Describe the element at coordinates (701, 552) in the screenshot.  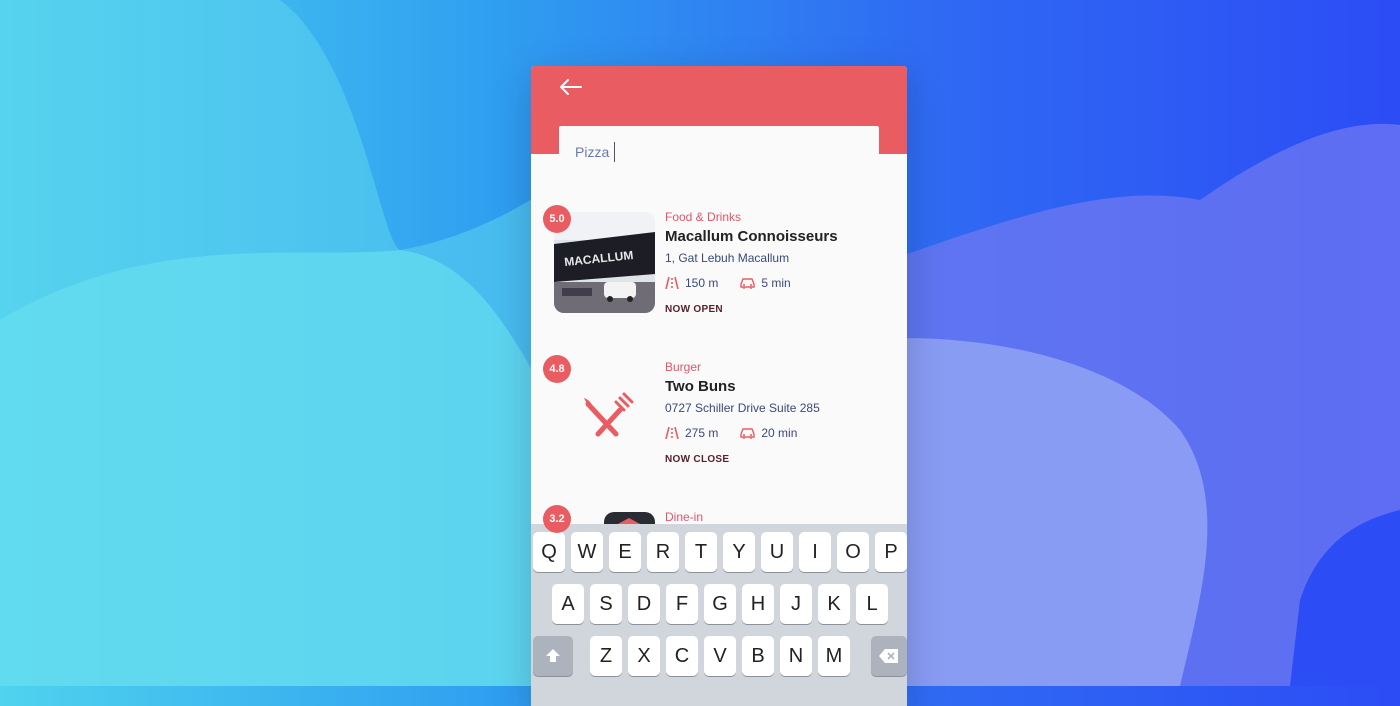
I see `key-t: T` at that location.